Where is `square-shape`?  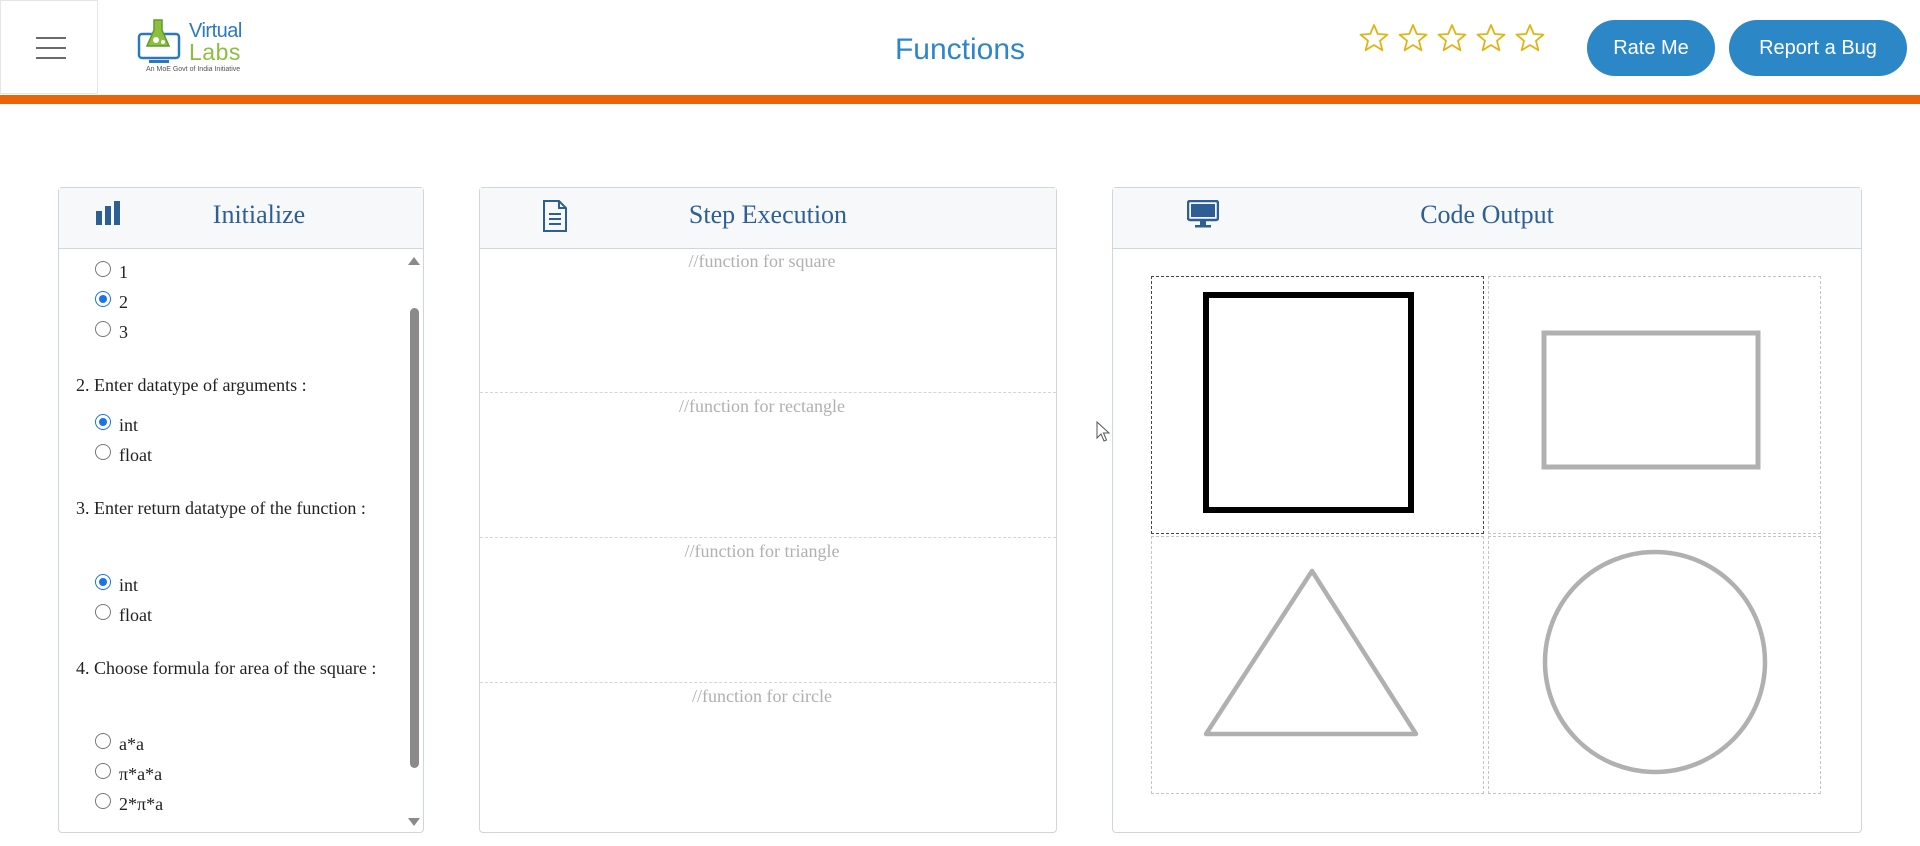
square-shape is located at coordinates (1308, 402).